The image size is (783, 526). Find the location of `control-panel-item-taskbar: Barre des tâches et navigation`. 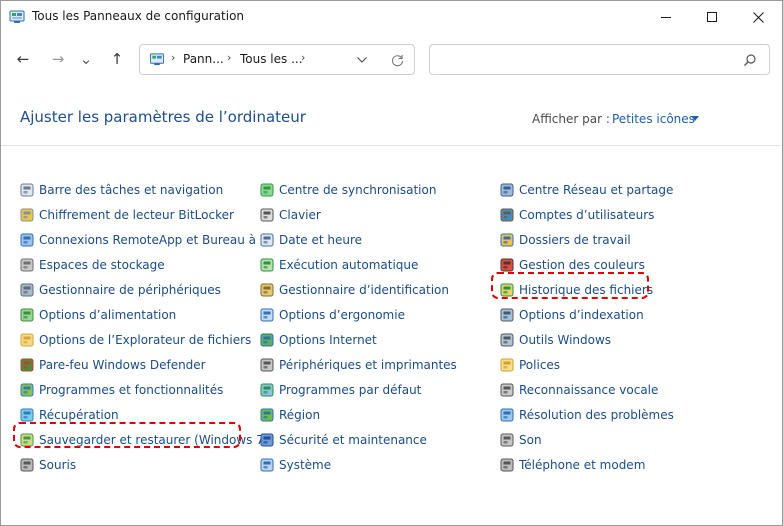

control-panel-item-taskbar: Barre des tâches et navigation is located at coordinates (145, 189).